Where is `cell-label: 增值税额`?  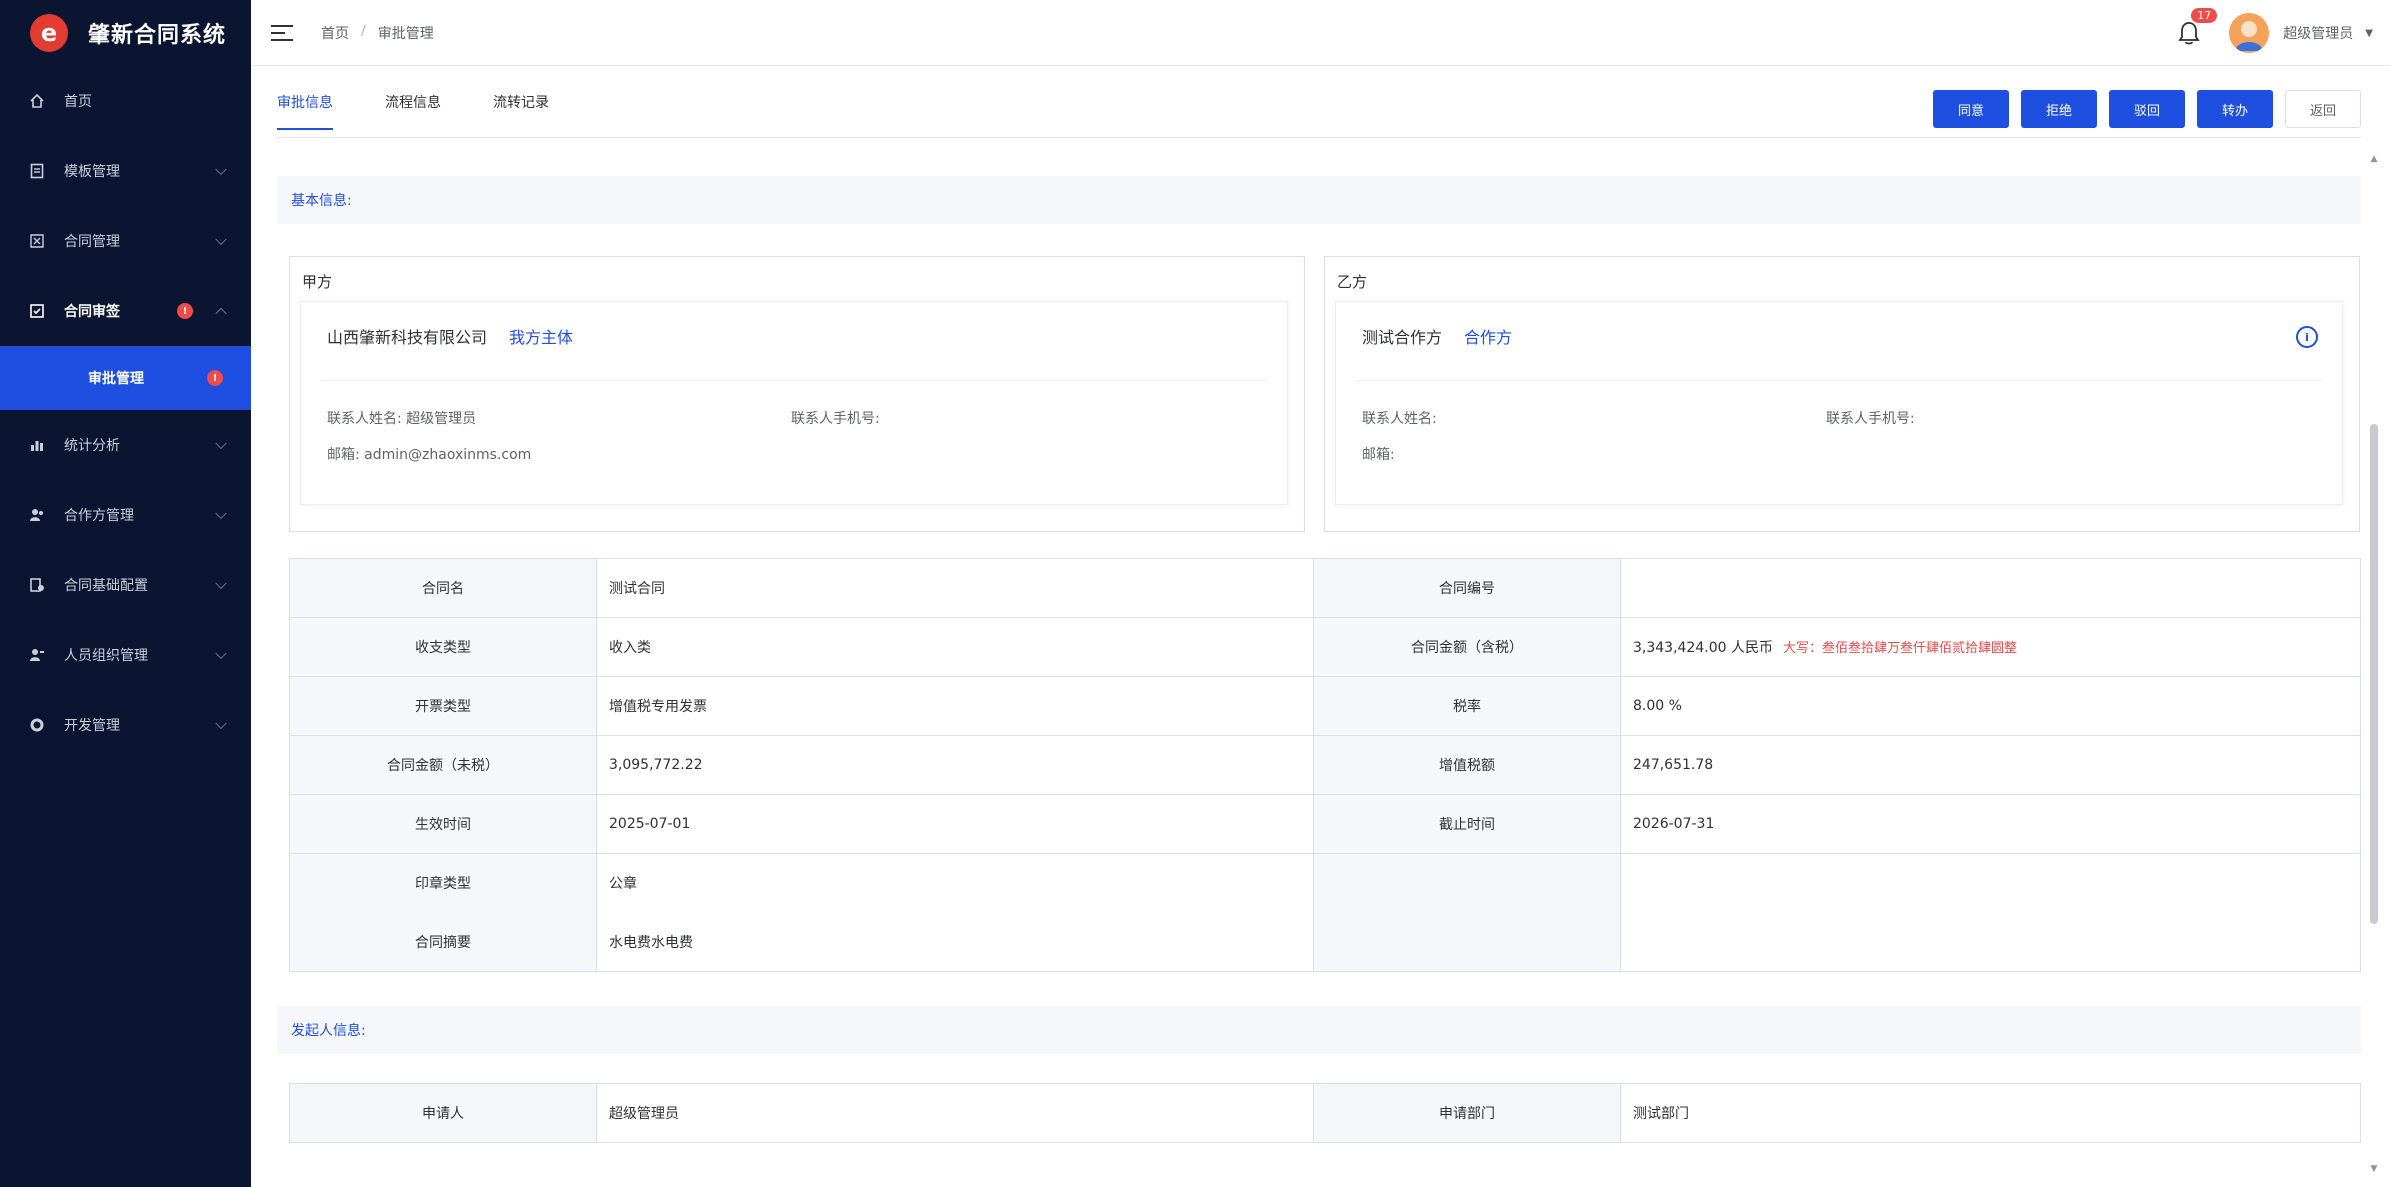
cell-label: 增值税额 is located at coordinates (1467, 765).